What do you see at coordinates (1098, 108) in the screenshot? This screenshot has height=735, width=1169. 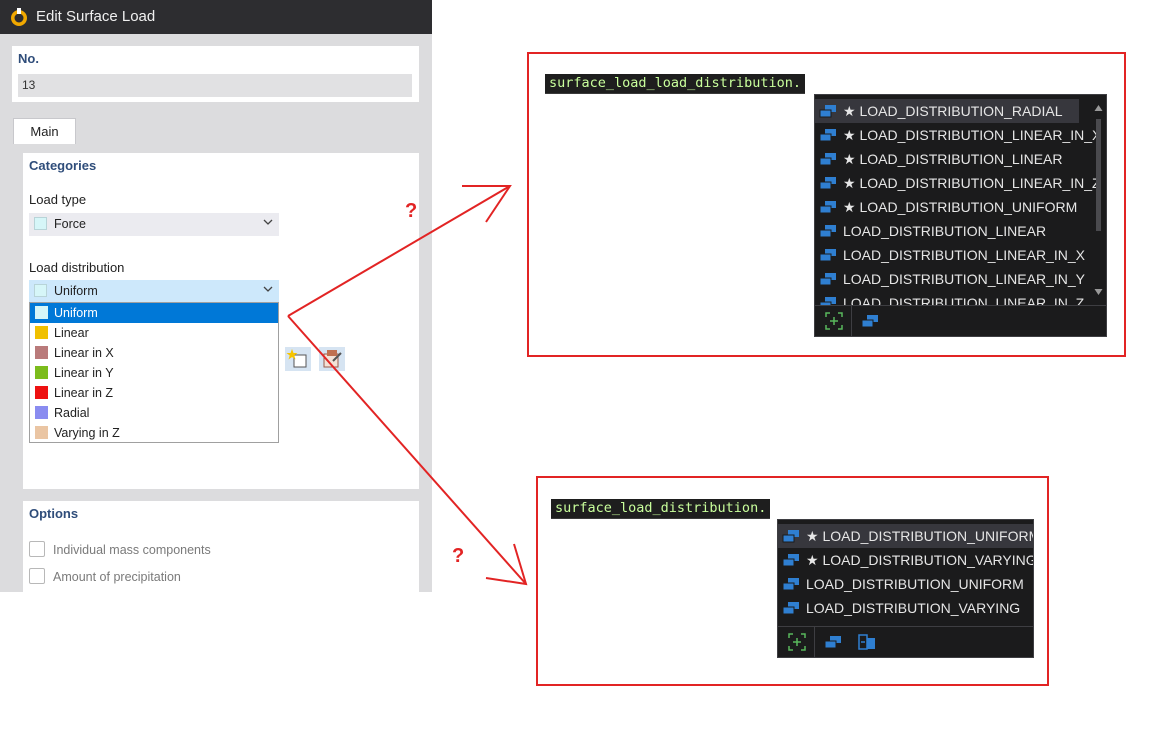 I see `scroll-up-arrow-icon` at bounding box center [1098, 108].